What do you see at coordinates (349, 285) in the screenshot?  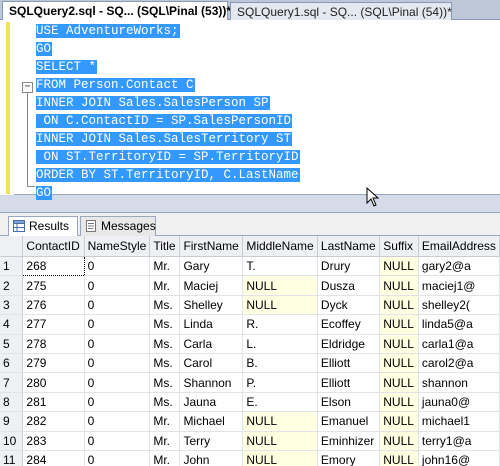 I see `table-cell: Dusza` at bounding box center [349, 285].